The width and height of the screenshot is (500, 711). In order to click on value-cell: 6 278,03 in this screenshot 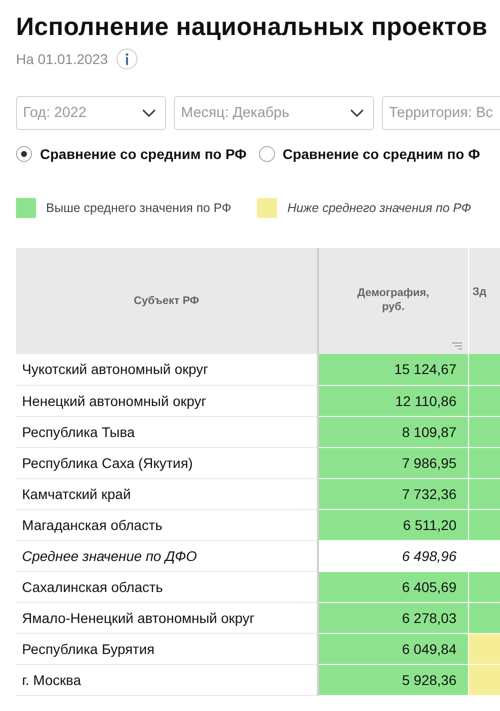, I will do `click(393, 617)`.